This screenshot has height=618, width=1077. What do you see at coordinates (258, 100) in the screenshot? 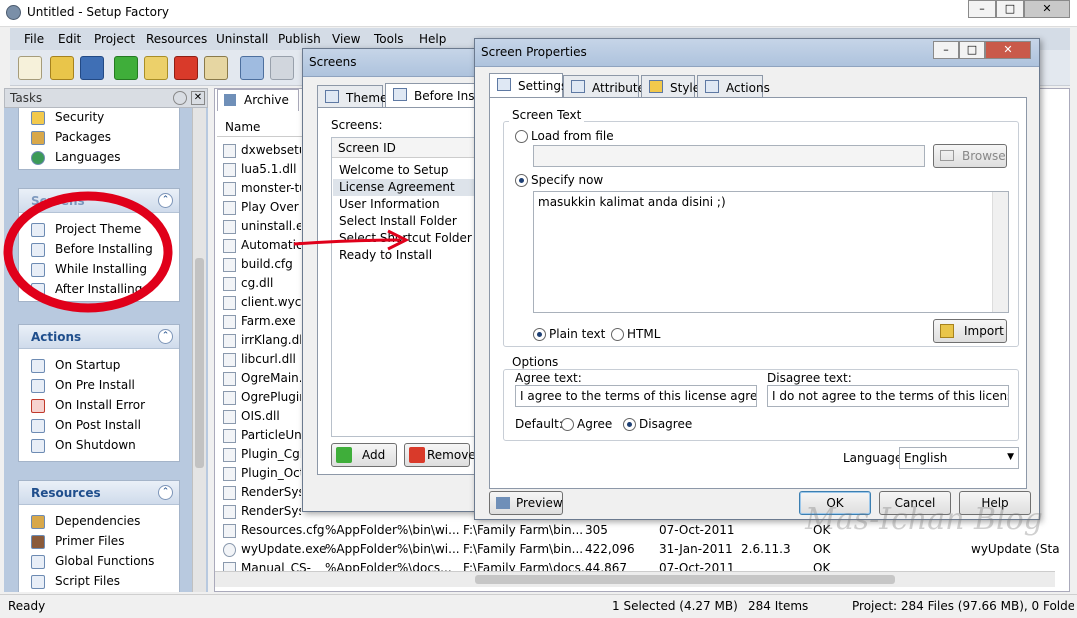
I see `archive-tab: Archive` at bounding box center [258, 100].